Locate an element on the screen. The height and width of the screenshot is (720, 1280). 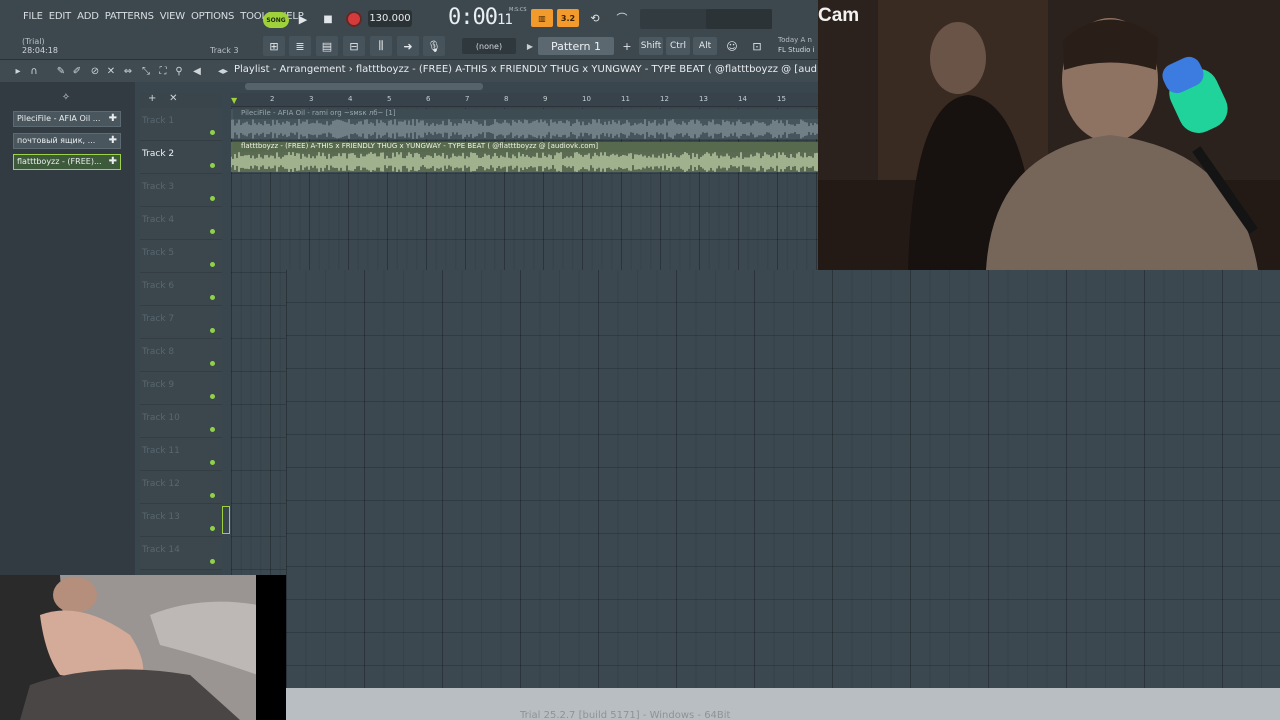
track-header: Track 4 is located at coordinates (181, 223).